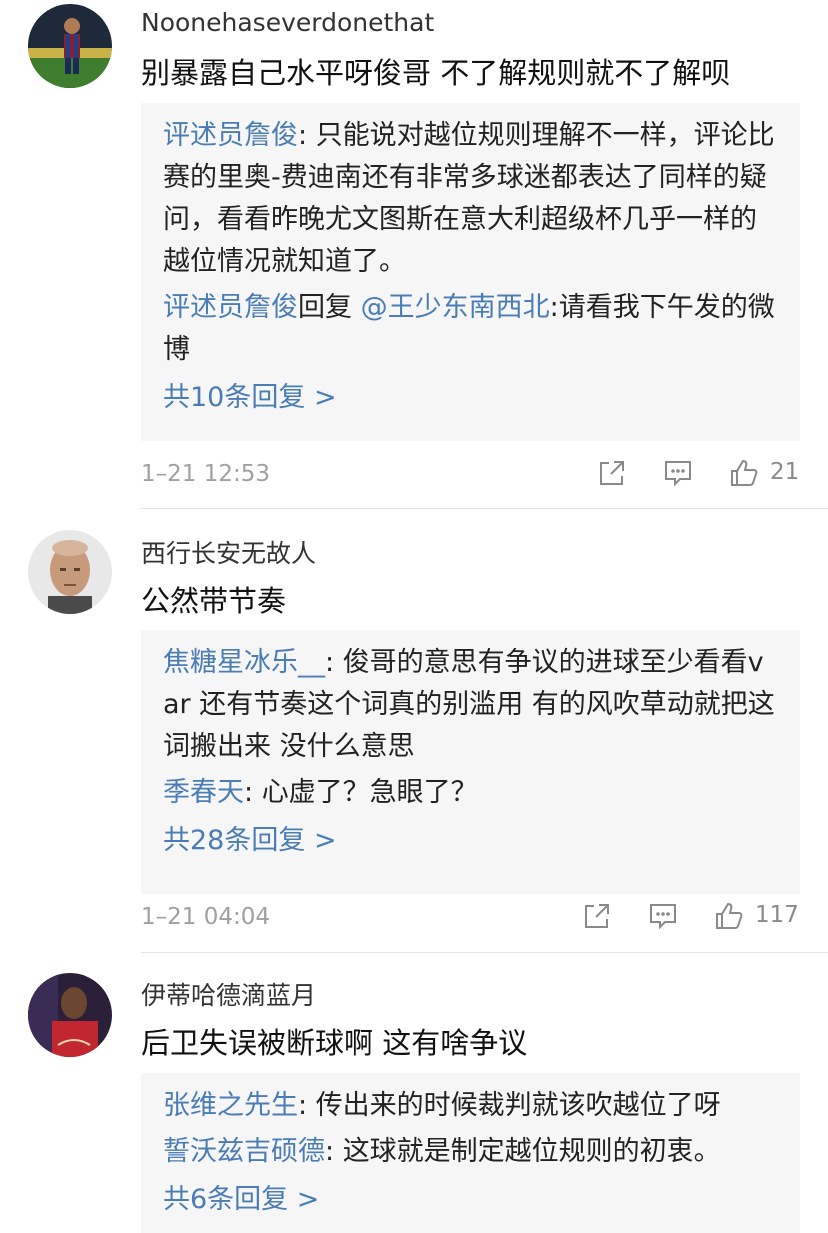 The height and width of the screenshot is (1233, 828). I want to click on reply-item: 评述员詹俊回复 @王少东南西北:请看我下午发的微博, so click(470, 329).